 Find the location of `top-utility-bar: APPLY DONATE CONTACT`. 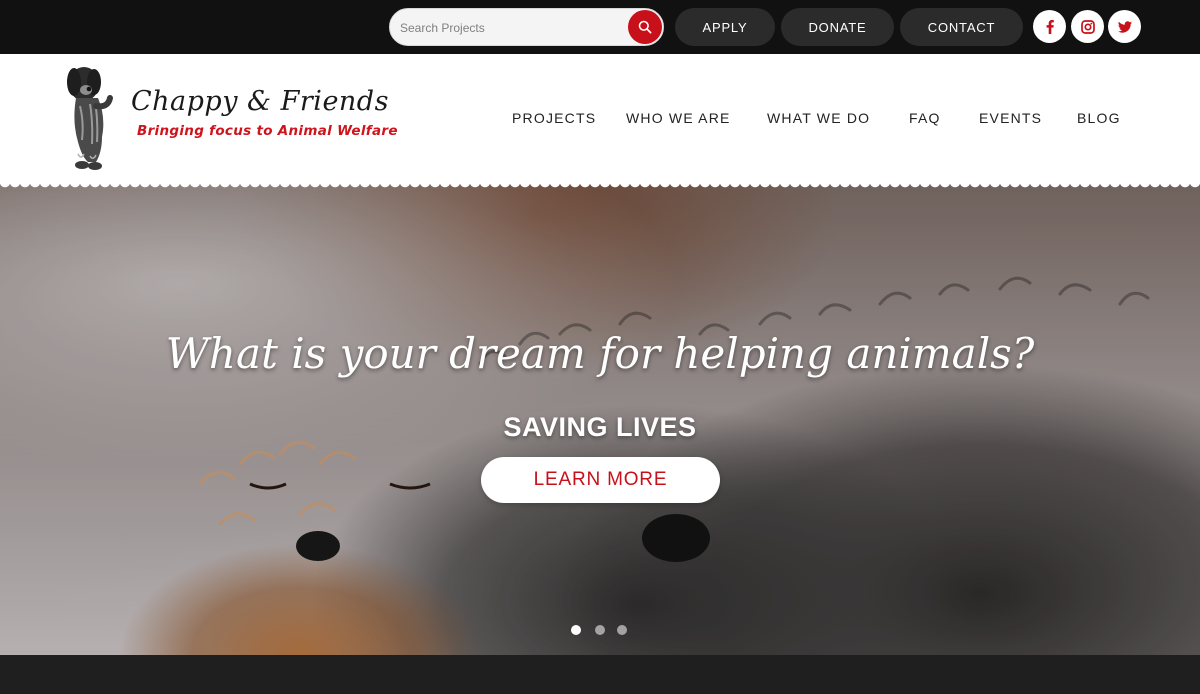

top-utility-bar: APPLY DONATE CONTACT is located at coordinates (600, 27).